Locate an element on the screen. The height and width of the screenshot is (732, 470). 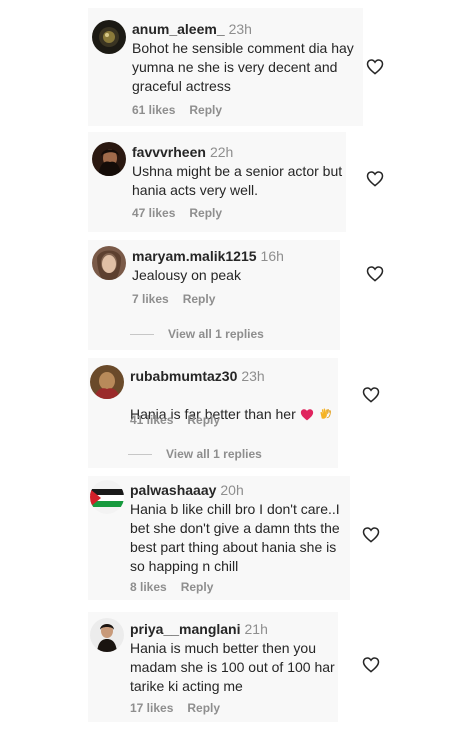
comment-username: favvvrheen is located at coordinates (169, 152).